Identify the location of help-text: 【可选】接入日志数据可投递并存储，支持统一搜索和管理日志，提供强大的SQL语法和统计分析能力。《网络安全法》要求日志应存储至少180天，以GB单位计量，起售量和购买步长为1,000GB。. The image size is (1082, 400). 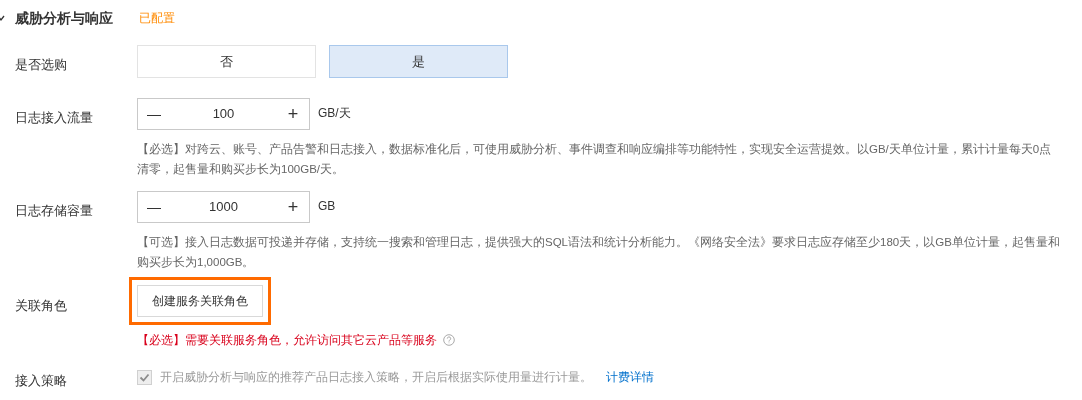
(599, 252).